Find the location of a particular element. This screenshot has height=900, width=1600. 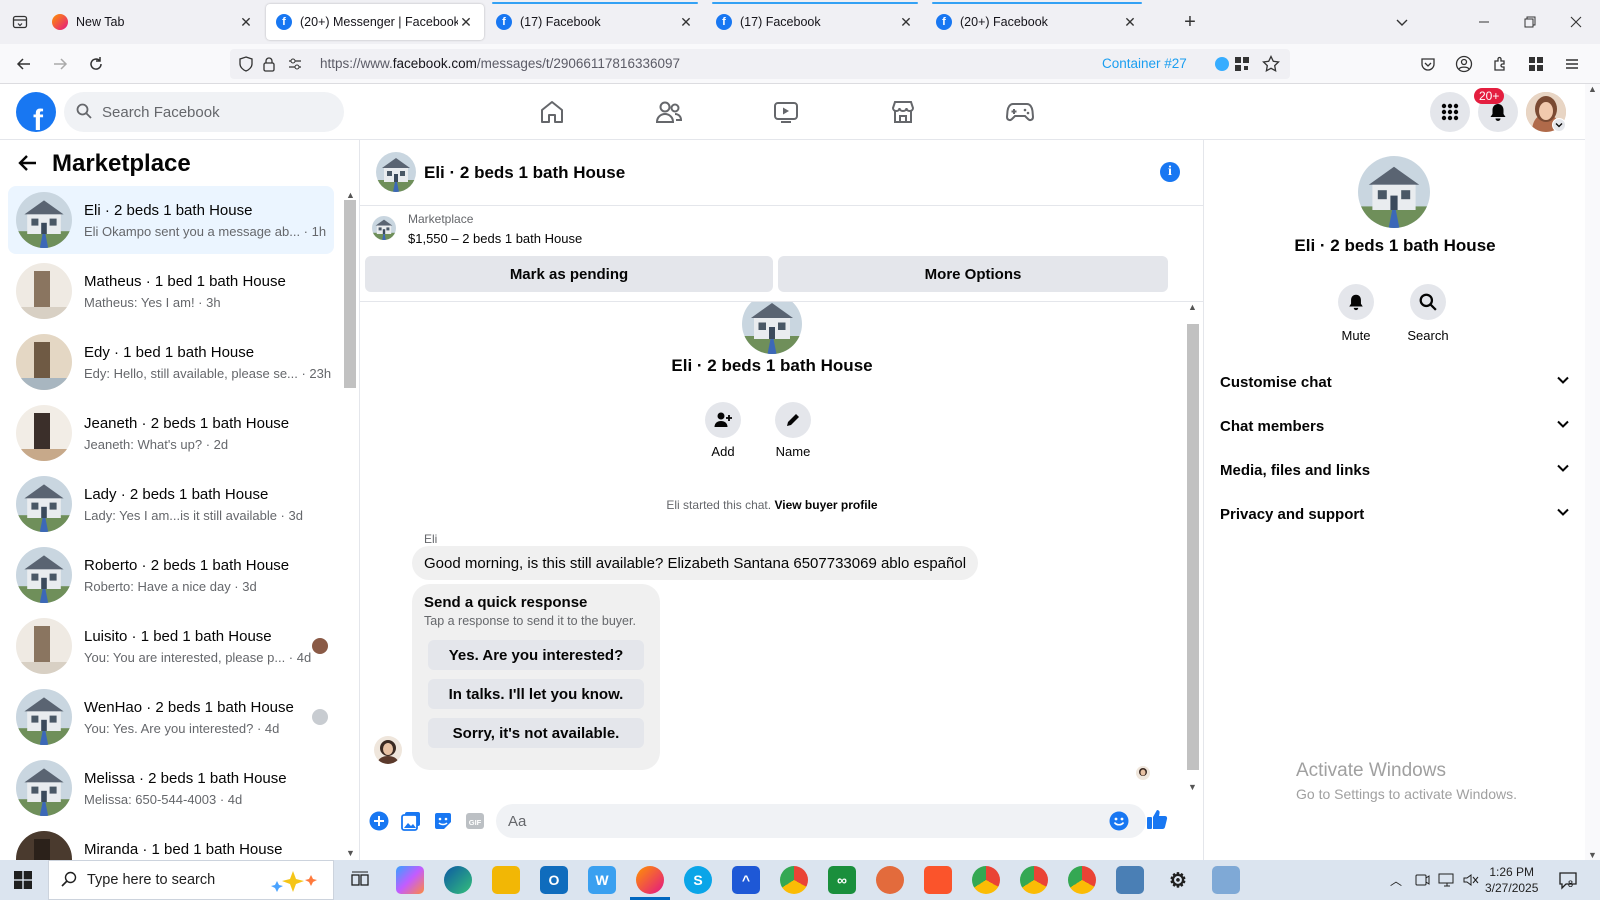

permissions-icon is located at coordinates (295, 65).